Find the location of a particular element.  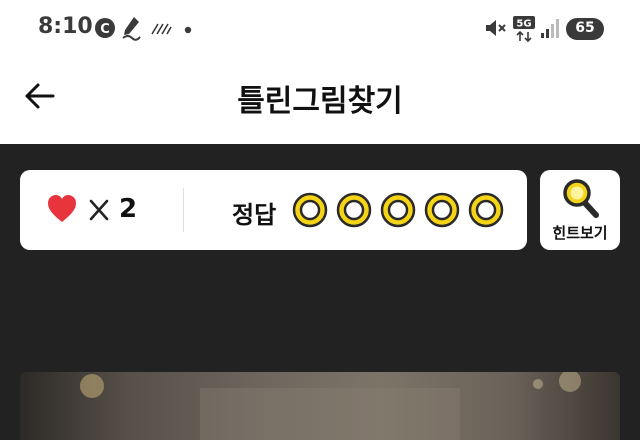

pen-icon is located at coordinates (131, 29).